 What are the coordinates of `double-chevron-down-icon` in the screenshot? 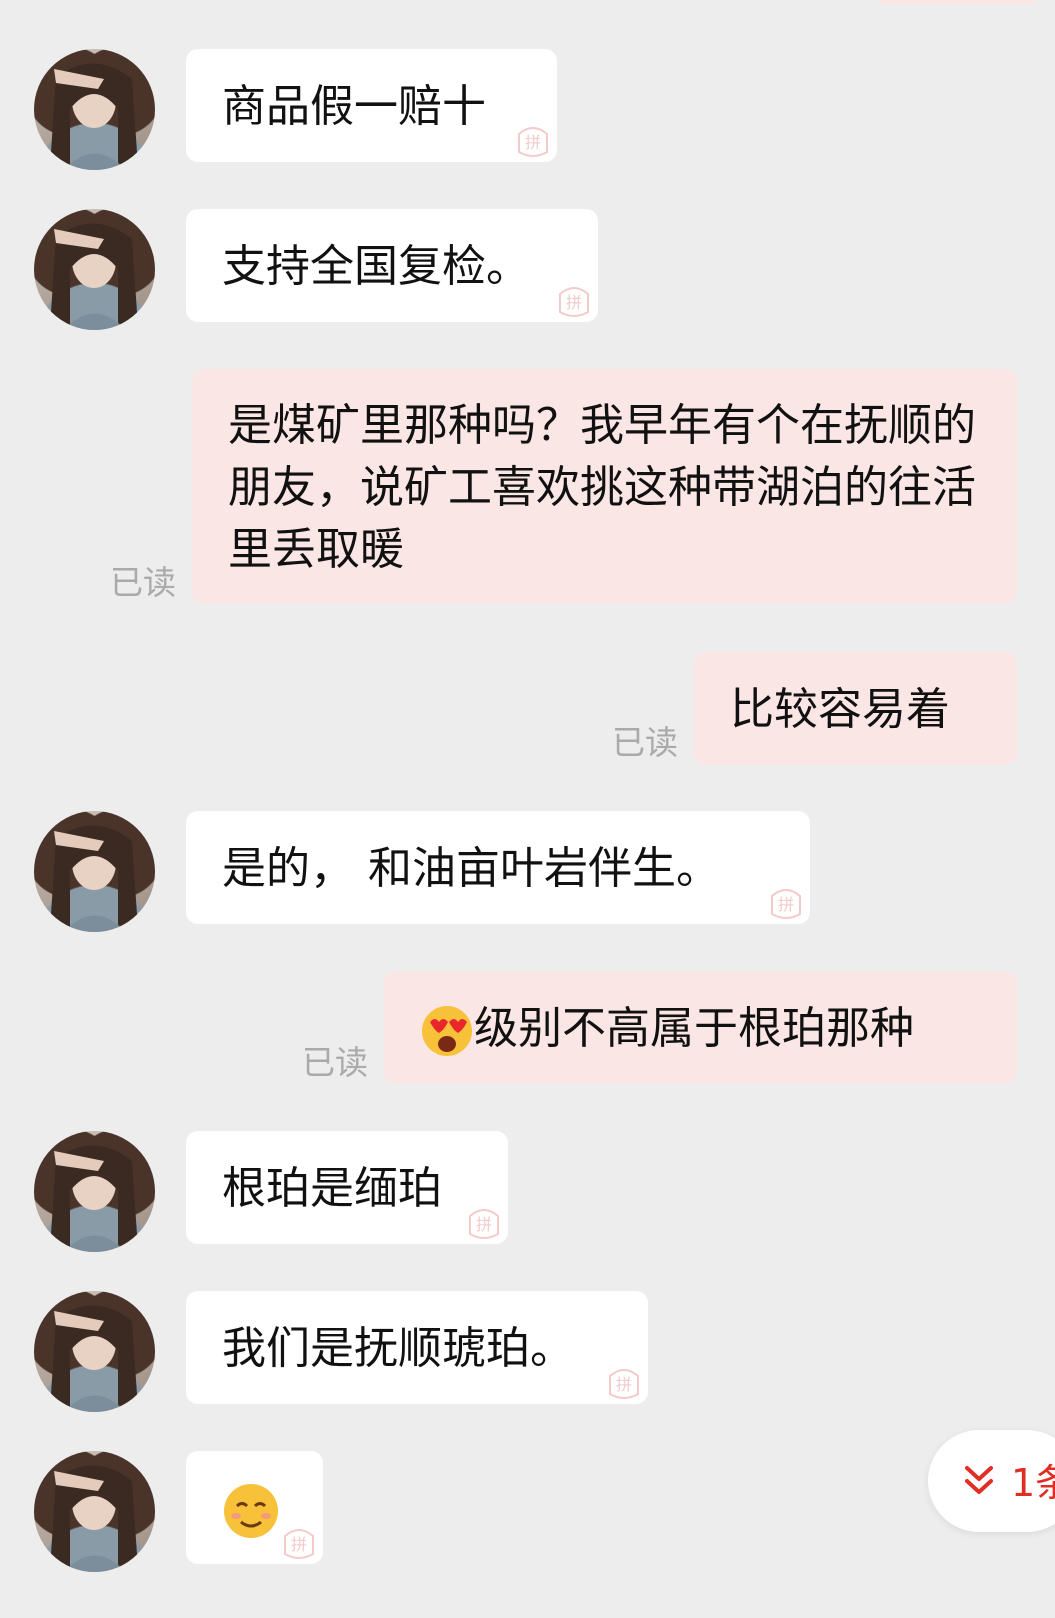 It's located at (979, 1480).